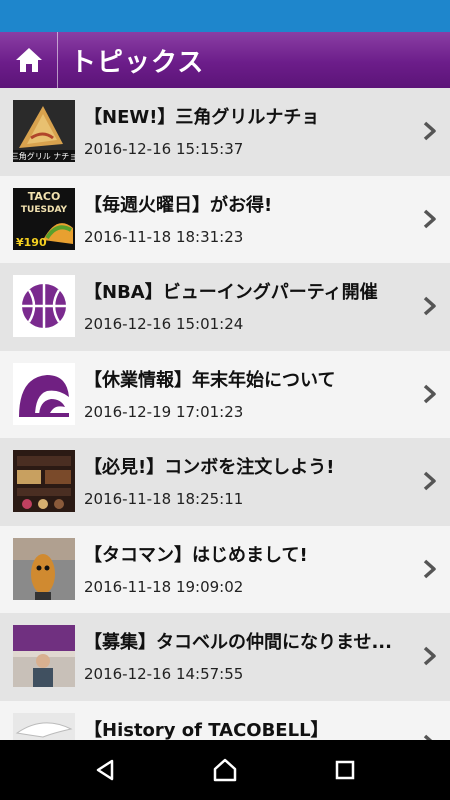 The width and height of the screenshot is (450, 800). I want to click on topic-row: 【タコマン】はじめまして! 2016-11-18 19:09:02, so click(225, 569).